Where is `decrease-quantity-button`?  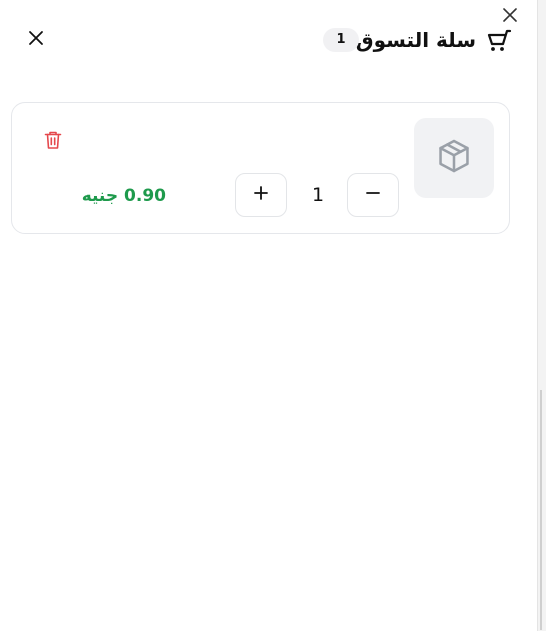 decrease-quantity-button is located at coordinates (373, 195).